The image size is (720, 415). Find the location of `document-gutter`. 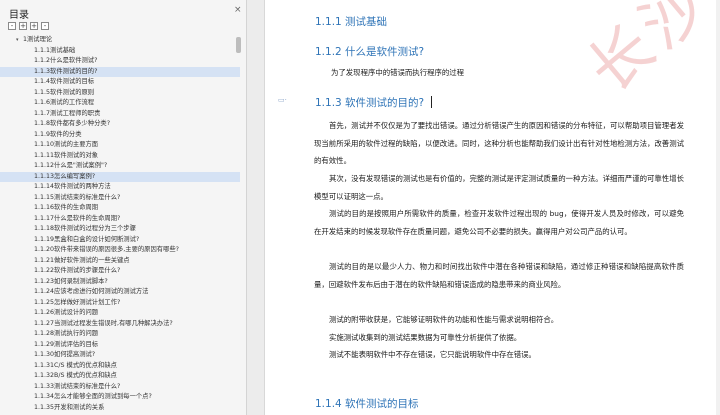

document-gutter is located at coordinates (255, 207).